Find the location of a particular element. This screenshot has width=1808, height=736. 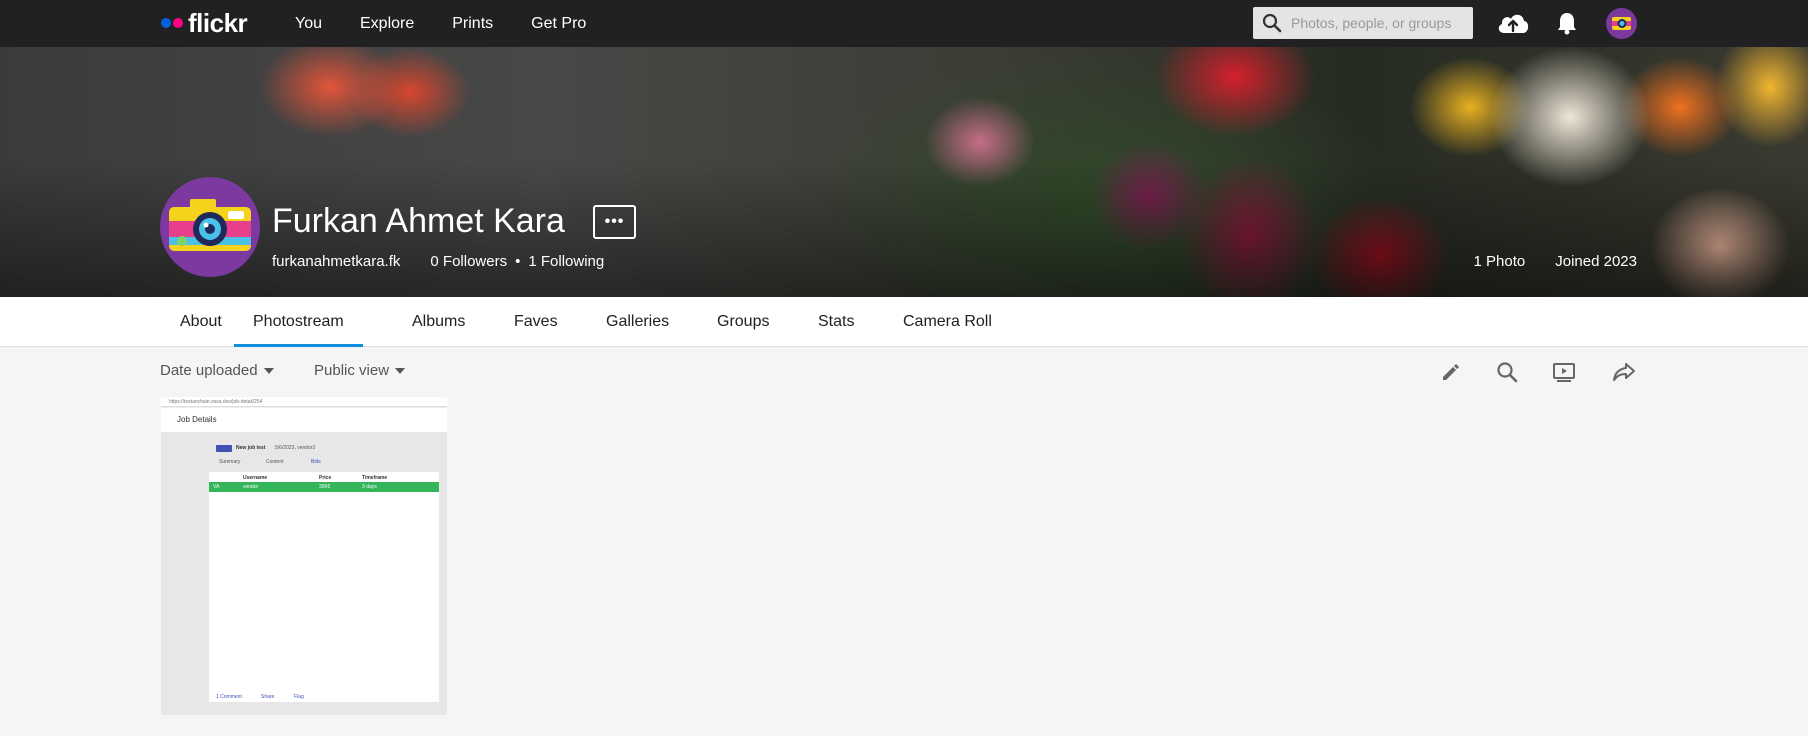

logo-pink-dot is located at coordinates (178, 23).